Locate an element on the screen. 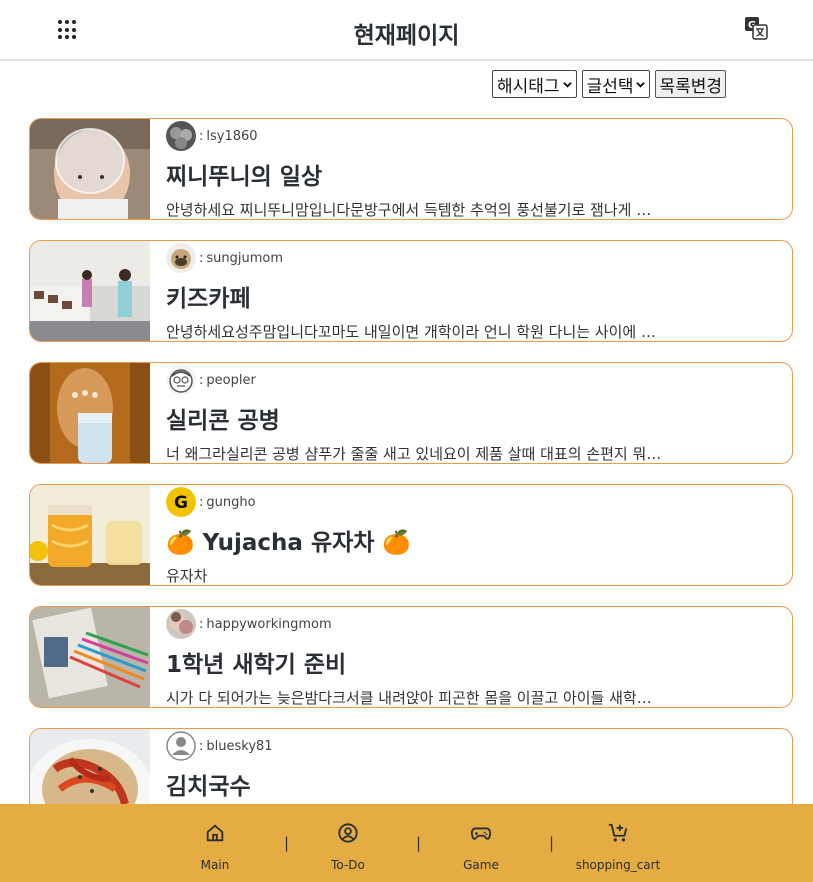 The height and width of the screenshot is (882, 813). post-title: 키즈카페 is located at coordinates (208, 299).